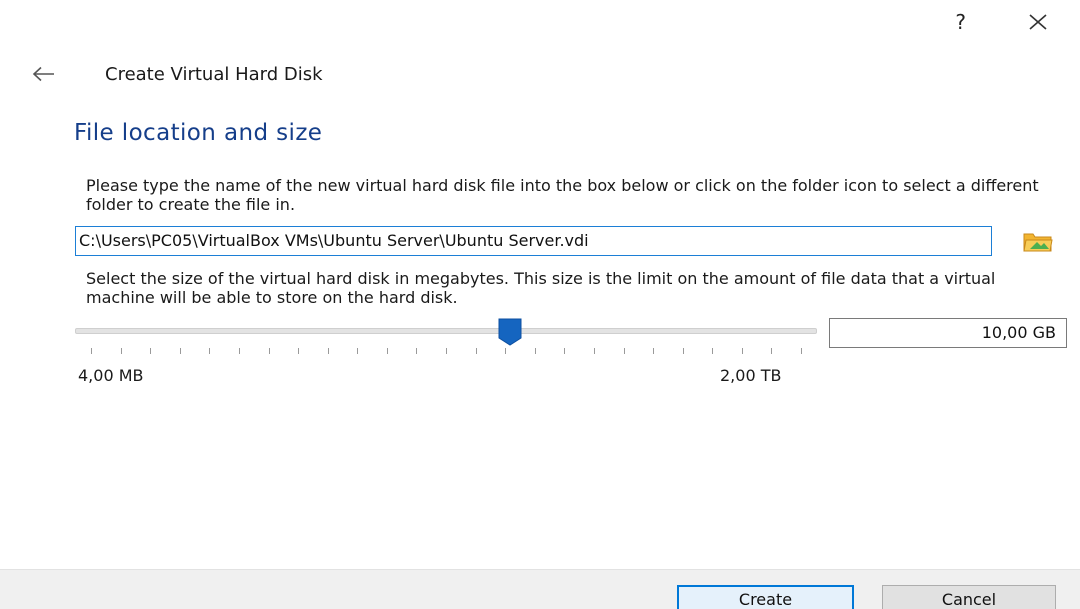  I want to click on help-button: ?, so click(960, 22).